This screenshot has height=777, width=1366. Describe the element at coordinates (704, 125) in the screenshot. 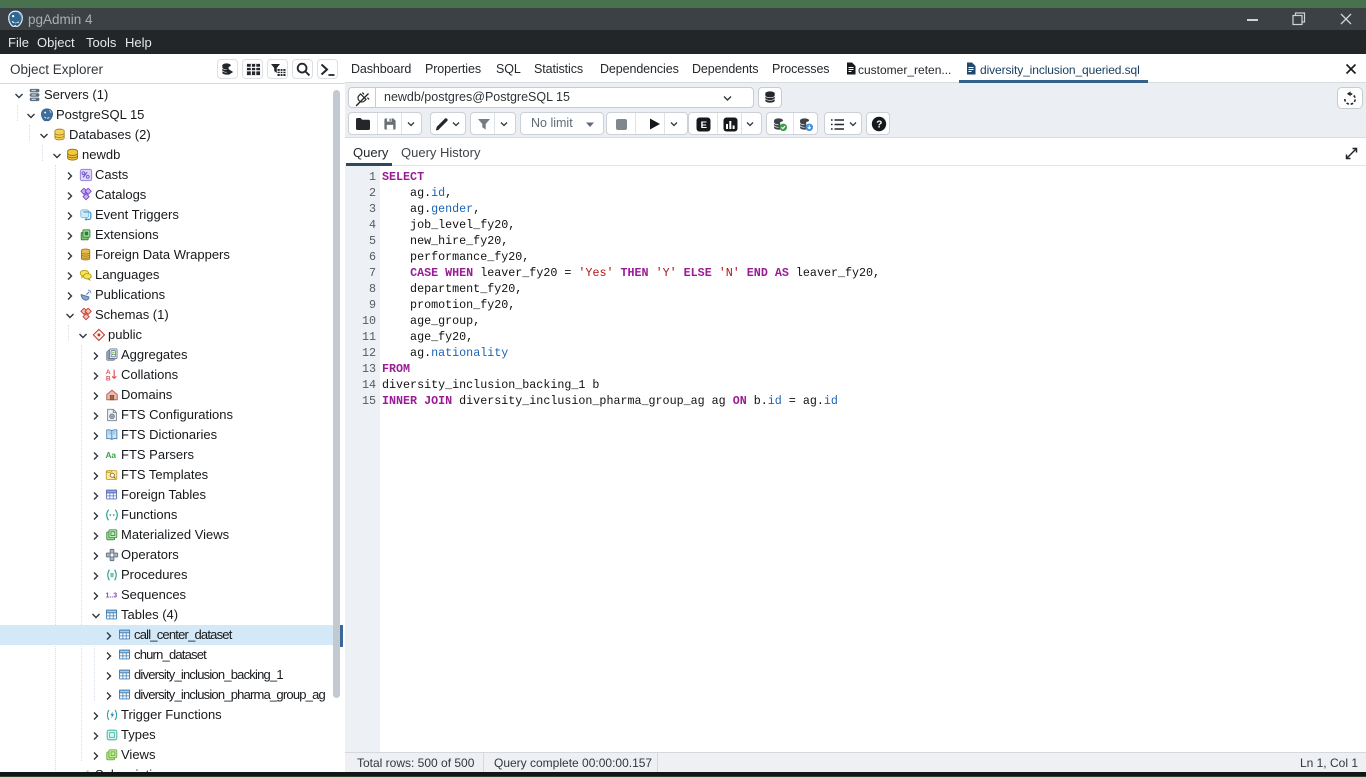

I see `svg-text: E` at that location.